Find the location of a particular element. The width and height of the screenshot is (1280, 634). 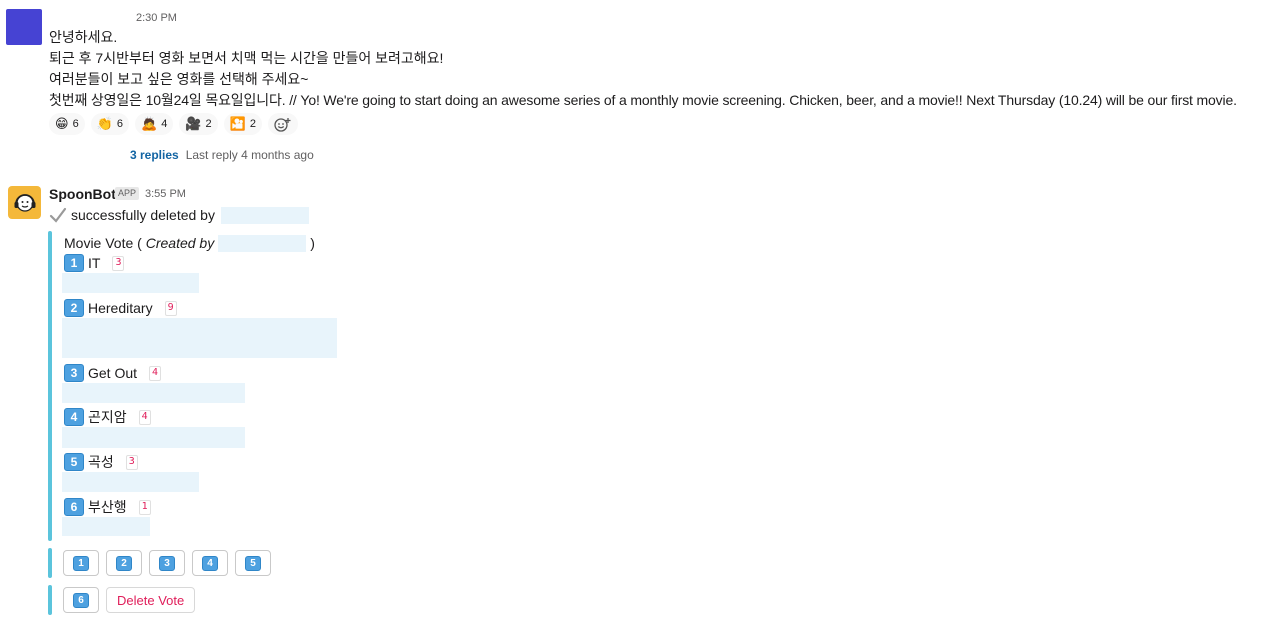

option-vote-count: 9 is located at coordinates (170, 308).